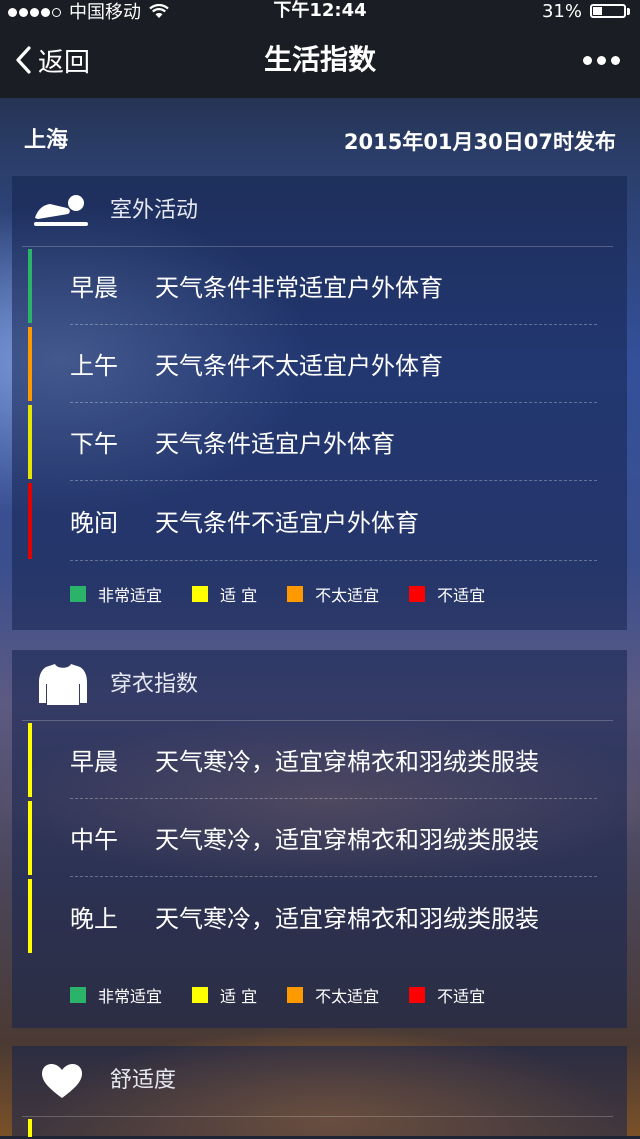 The height and width of the screenshot is (1139, 640). What do you see at coordinates (23, 60) in the screenshot?
I see `chevron-left-icon` at bounding box center [23, 60].